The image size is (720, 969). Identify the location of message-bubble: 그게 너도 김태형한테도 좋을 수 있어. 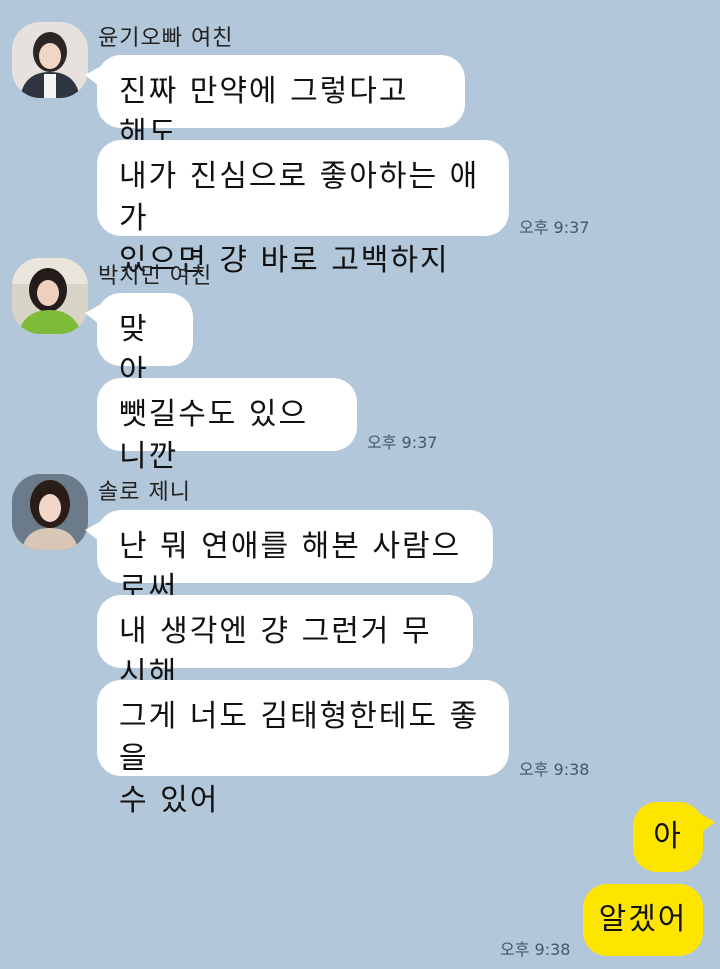
(303, 749).